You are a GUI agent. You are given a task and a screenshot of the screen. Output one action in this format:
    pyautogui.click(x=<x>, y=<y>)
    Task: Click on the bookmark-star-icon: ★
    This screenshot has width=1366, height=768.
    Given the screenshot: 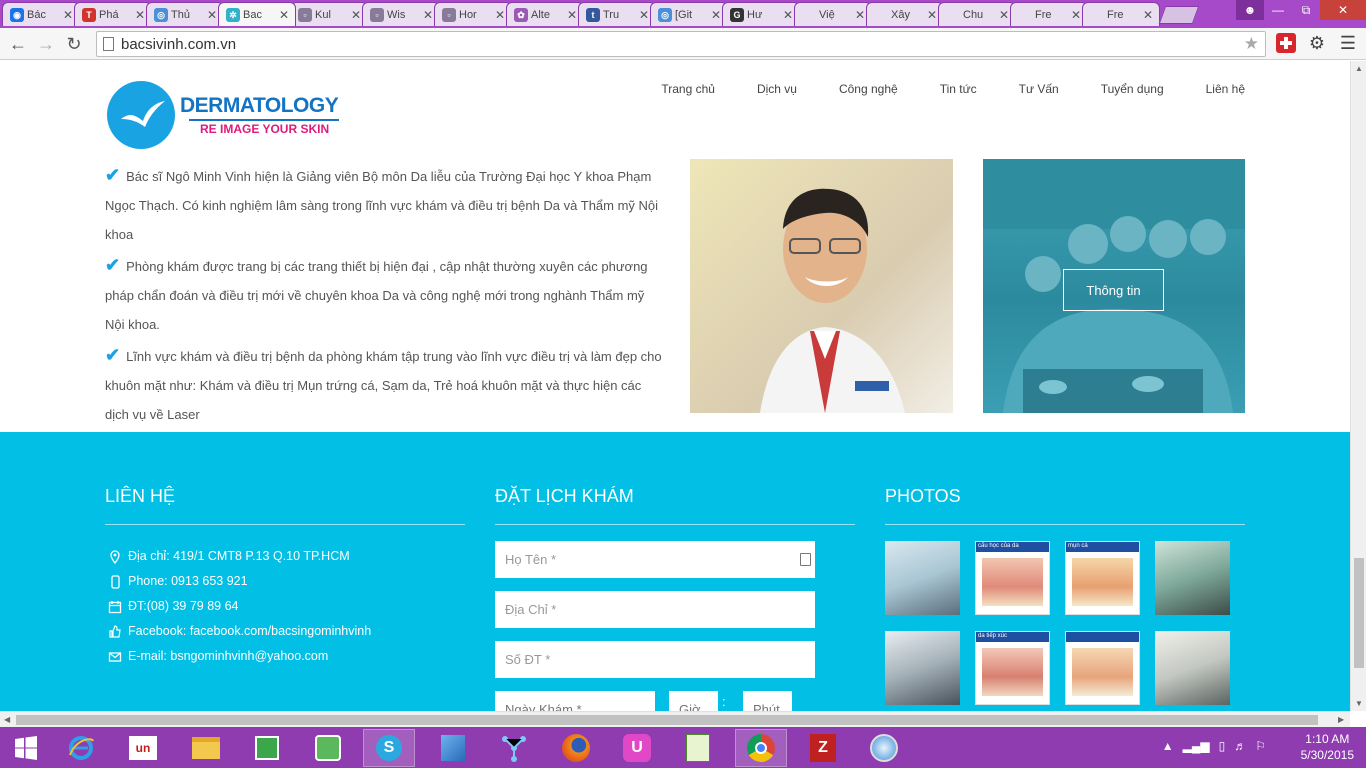 What is the action you would take?
    pyautogui.click(x=1251, y=44)
    